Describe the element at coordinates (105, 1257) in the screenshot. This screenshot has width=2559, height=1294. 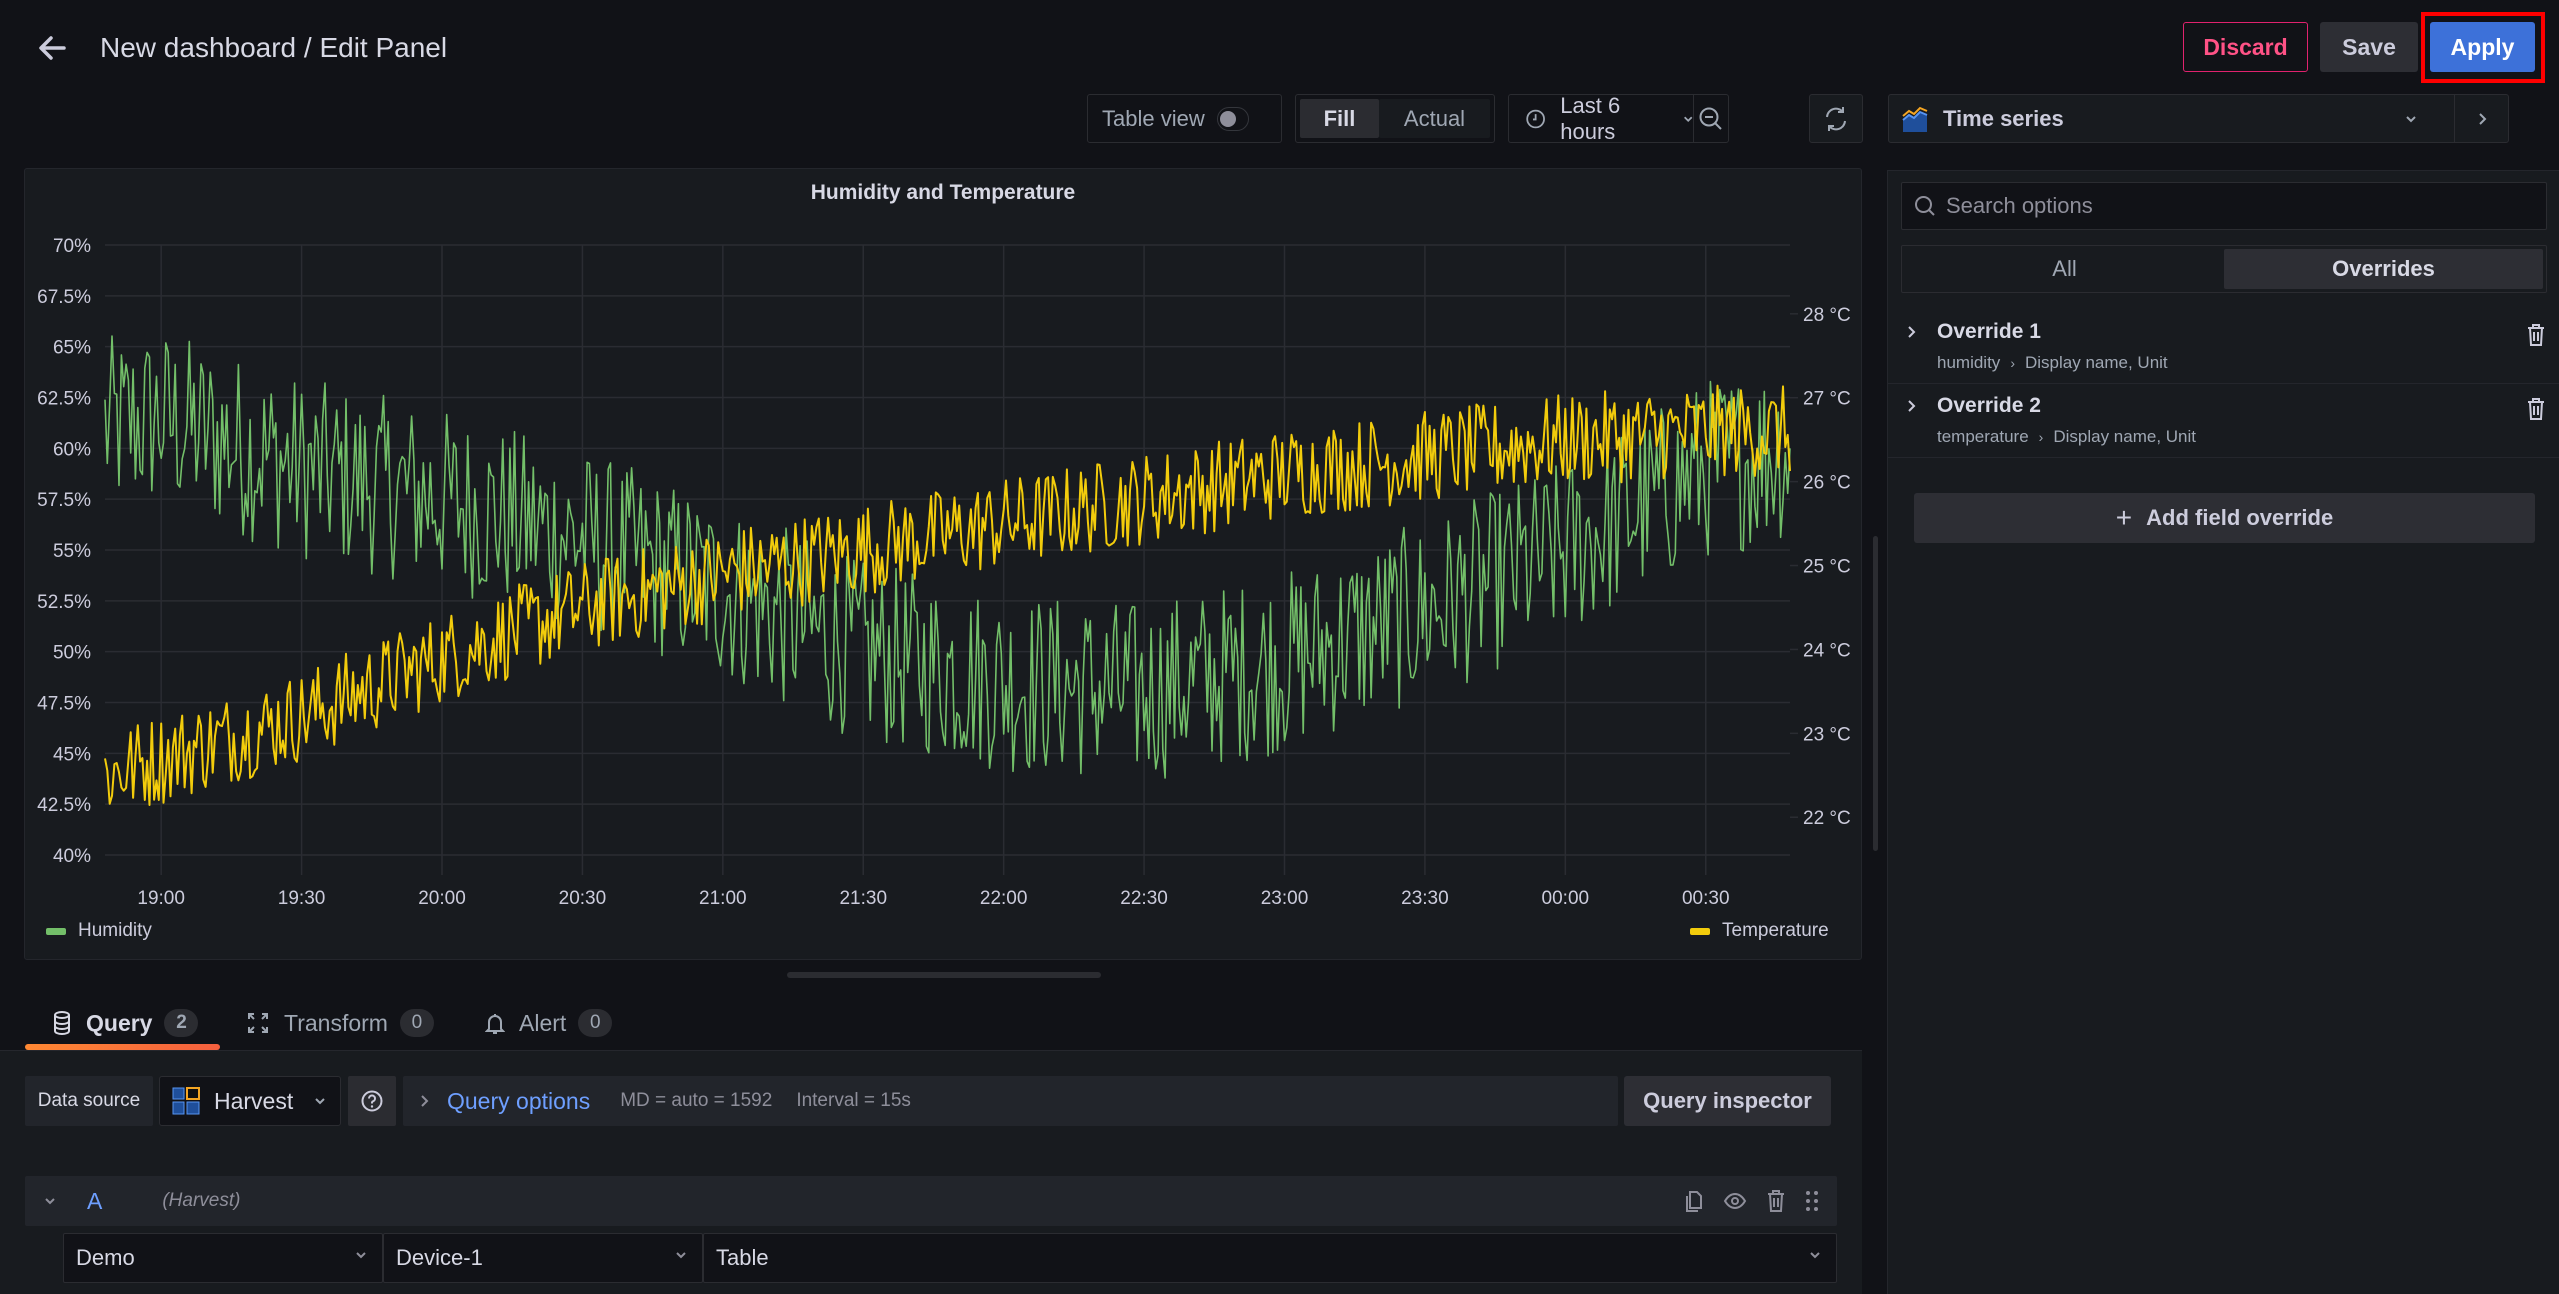
I see `select-value: Demo` at that location.